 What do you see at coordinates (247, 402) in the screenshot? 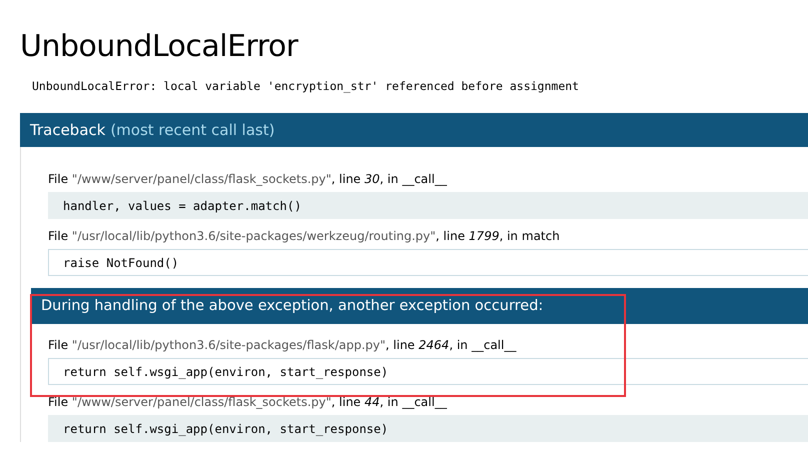
I see `frame-location: File "/www/server/panel/class/flask_sockets.py", line 44, in __call__` at bounding box center [247, 402].